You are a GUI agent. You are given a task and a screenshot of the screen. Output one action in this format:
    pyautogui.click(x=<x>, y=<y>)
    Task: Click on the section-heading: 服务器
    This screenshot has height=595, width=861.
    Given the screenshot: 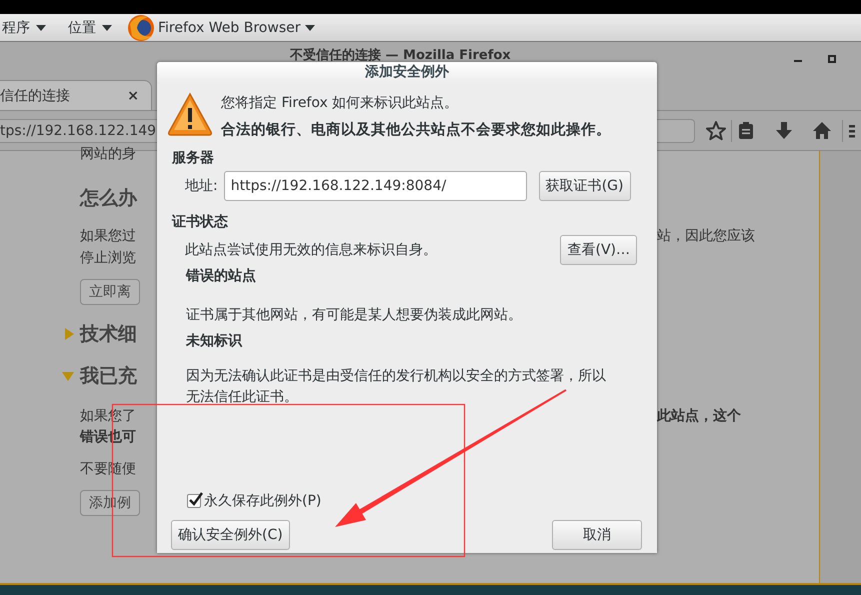 What is the action you would take?
    pyautogui.click(x=193, y=158)
    